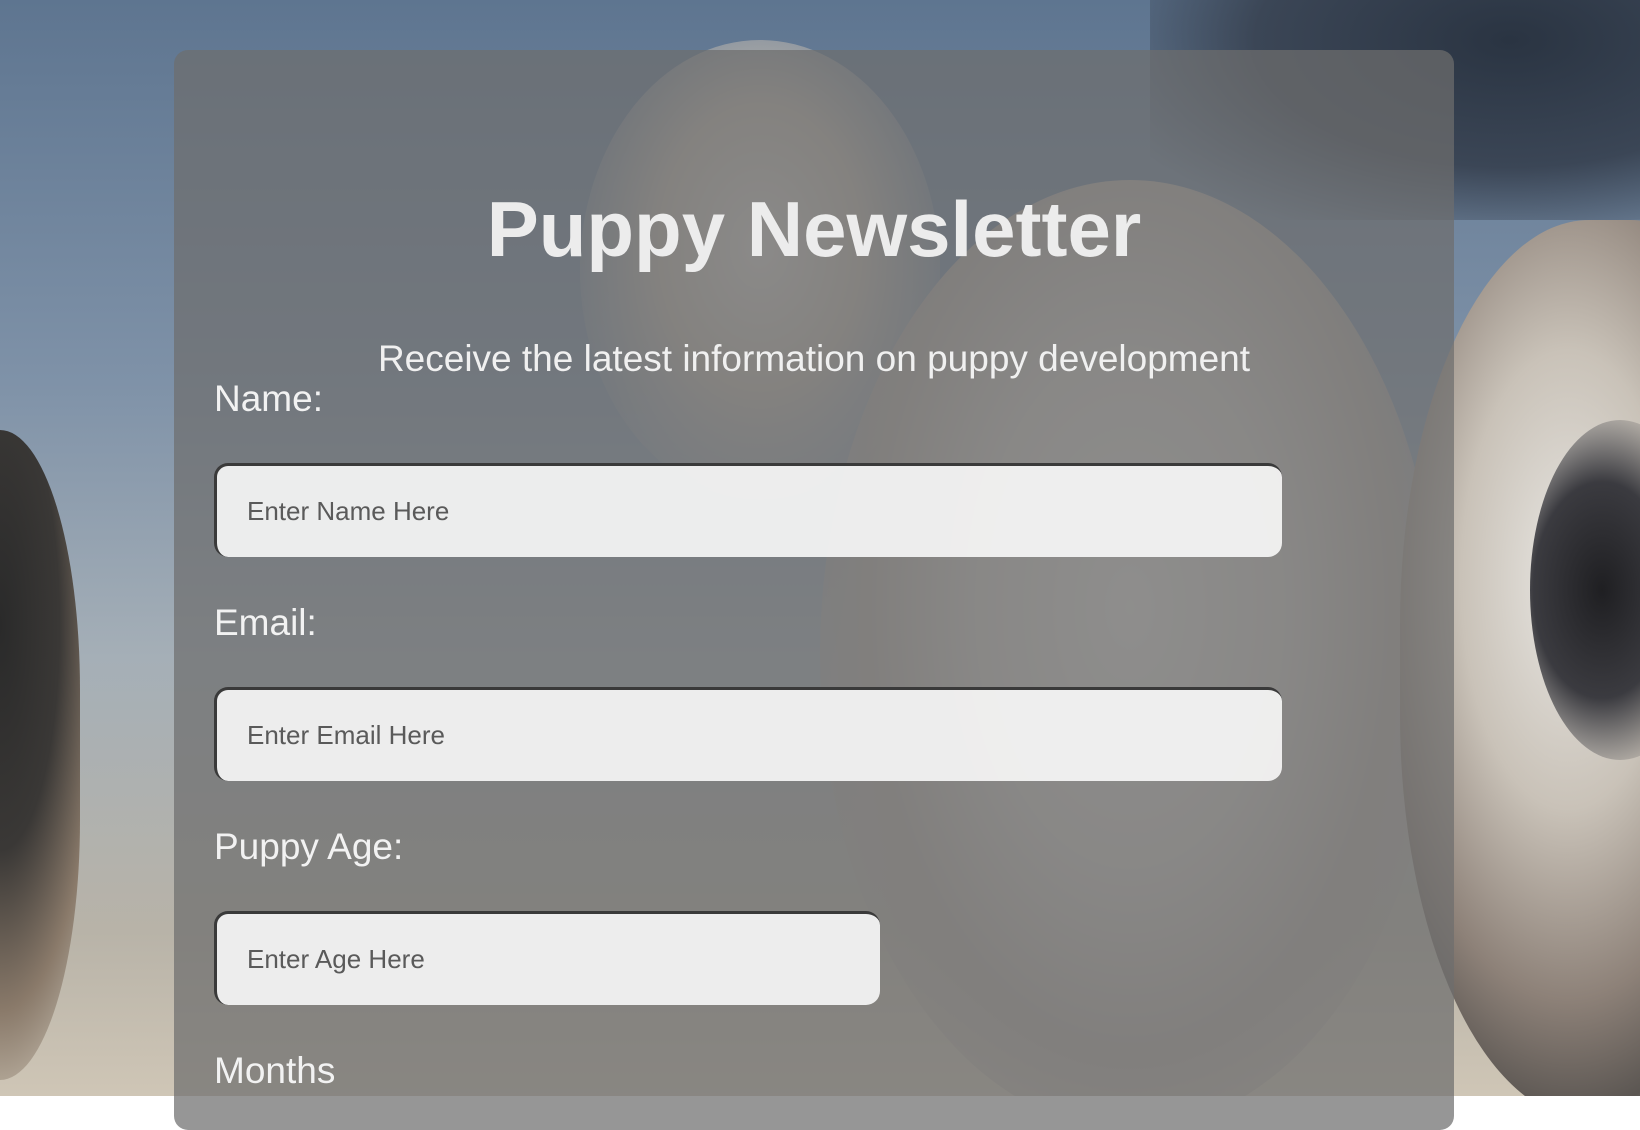 The width and height of the screenshot is (1640, 1130). I want to click on name-input, so click(748, 510).